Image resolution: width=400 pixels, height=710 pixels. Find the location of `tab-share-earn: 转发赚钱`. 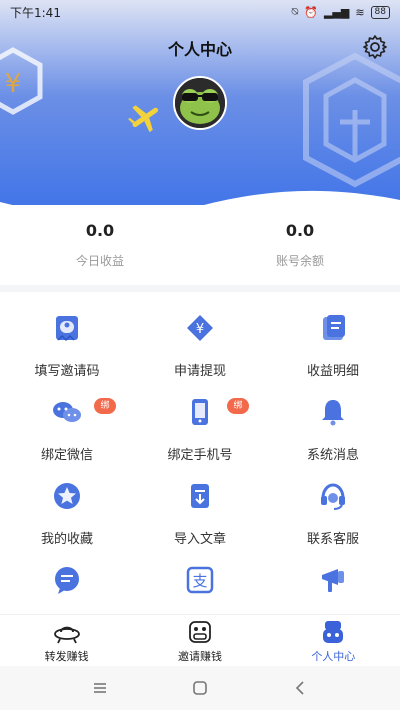

tab-share-earn: 转发赚钱 is located at coordinates (66, 640).